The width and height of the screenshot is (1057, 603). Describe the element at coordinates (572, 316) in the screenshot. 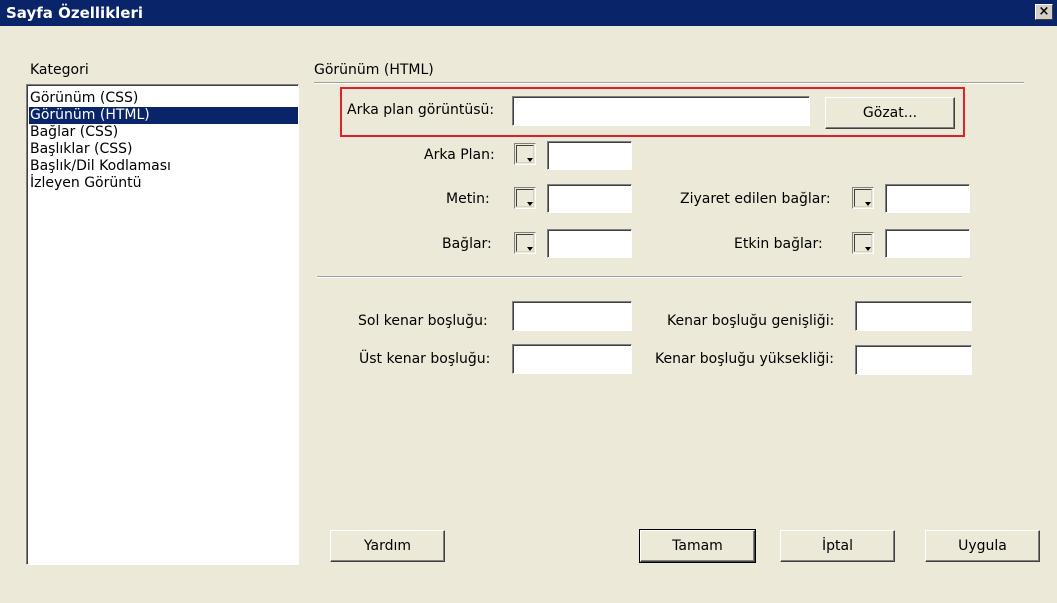

I see `left-margin-input` at that location.